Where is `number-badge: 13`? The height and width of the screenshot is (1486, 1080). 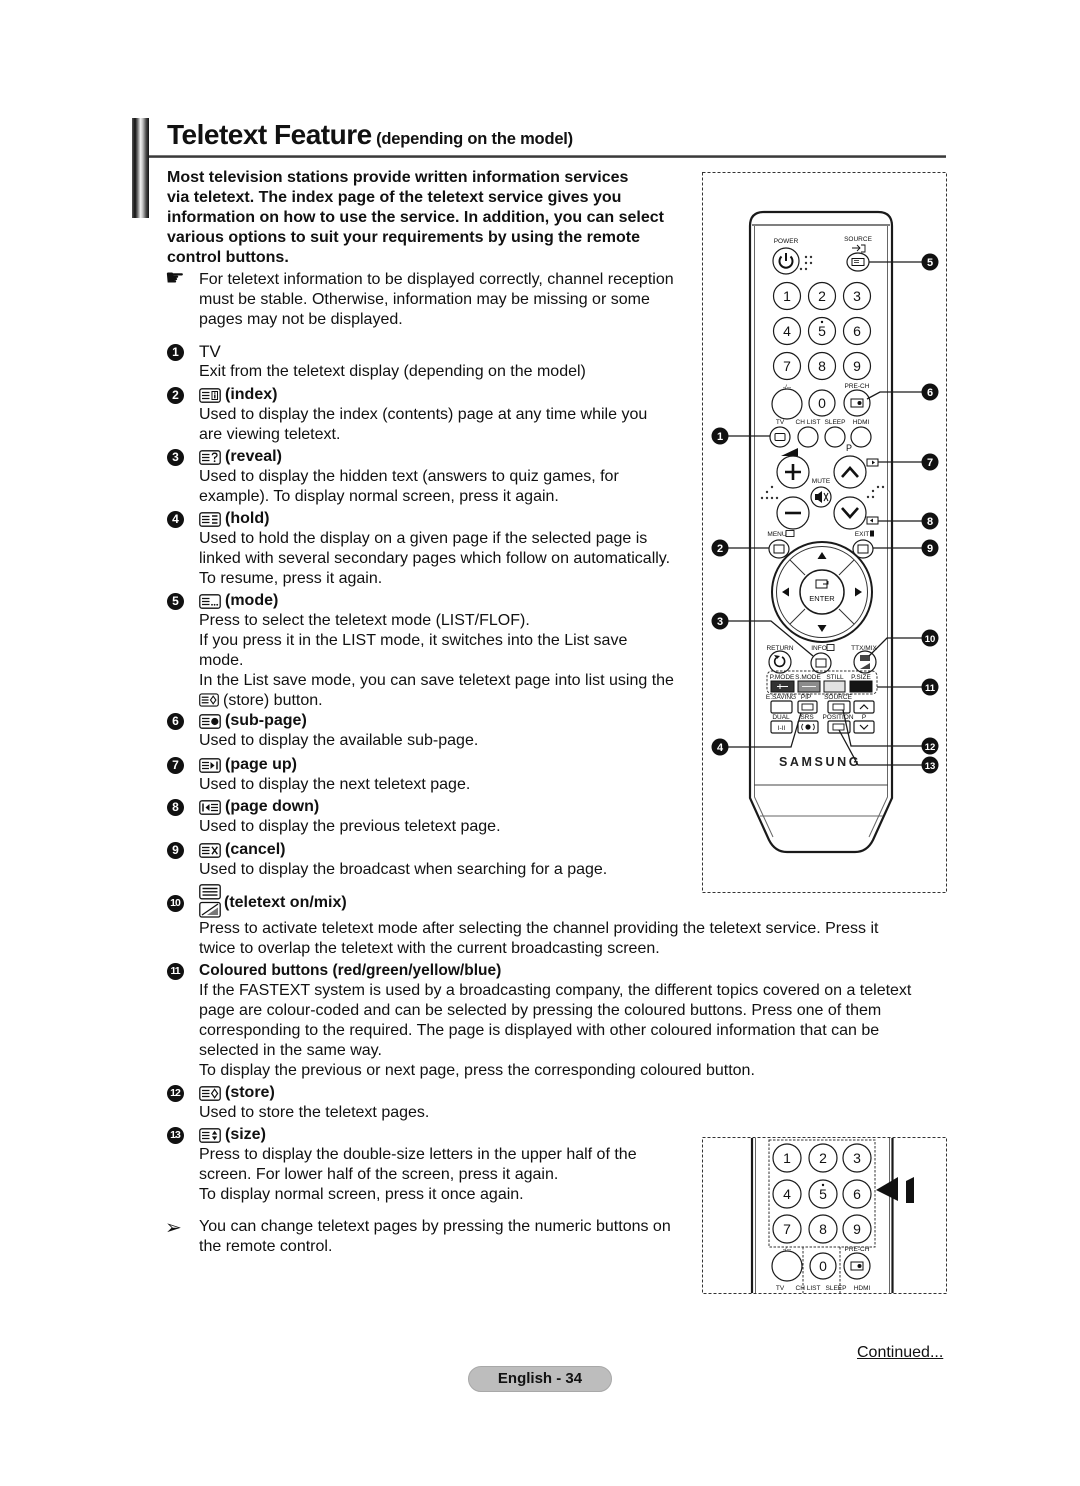 number-badge: 13 is located at coordinates (175, 1135).